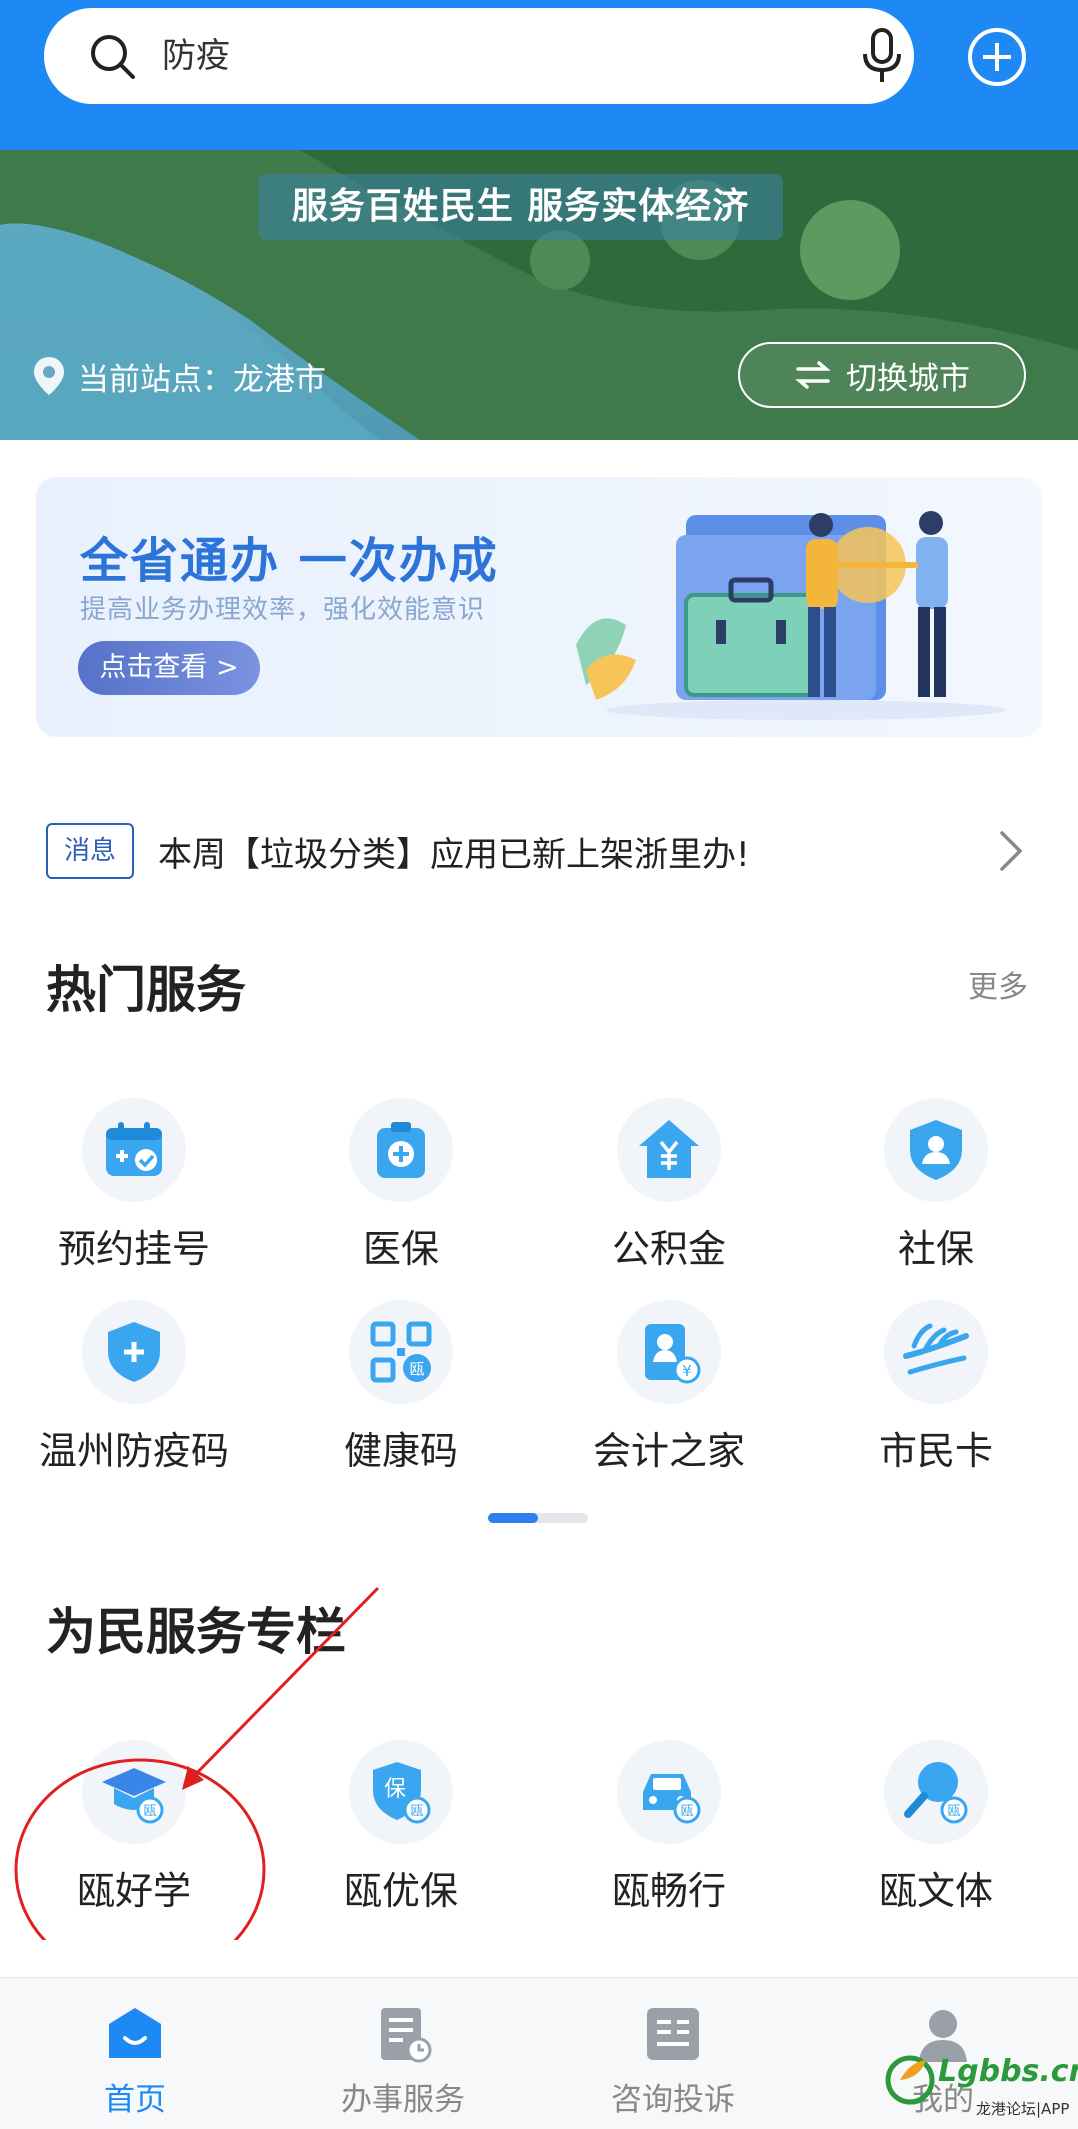 The width and height of the screenshot is (1078, 2129). Describe the element at coordinates (134, 1352) in the screenshot. I see `epidemic-code-icon` at that location.